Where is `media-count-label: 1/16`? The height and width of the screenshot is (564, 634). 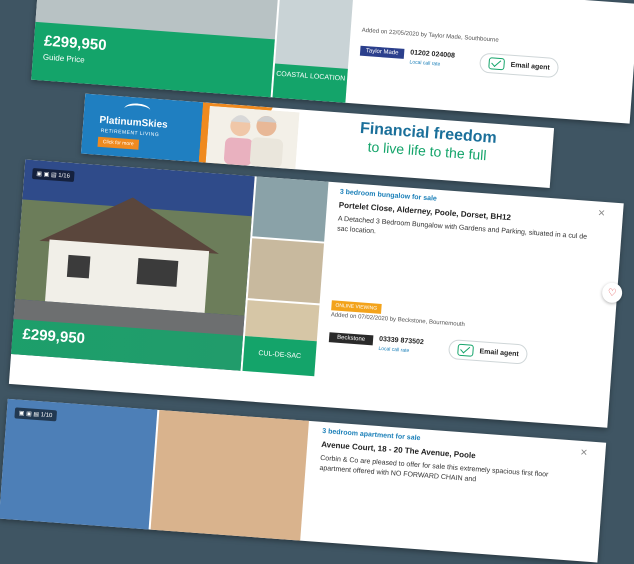
media-count-label: 1/16 is located at coordinates (64, 176).